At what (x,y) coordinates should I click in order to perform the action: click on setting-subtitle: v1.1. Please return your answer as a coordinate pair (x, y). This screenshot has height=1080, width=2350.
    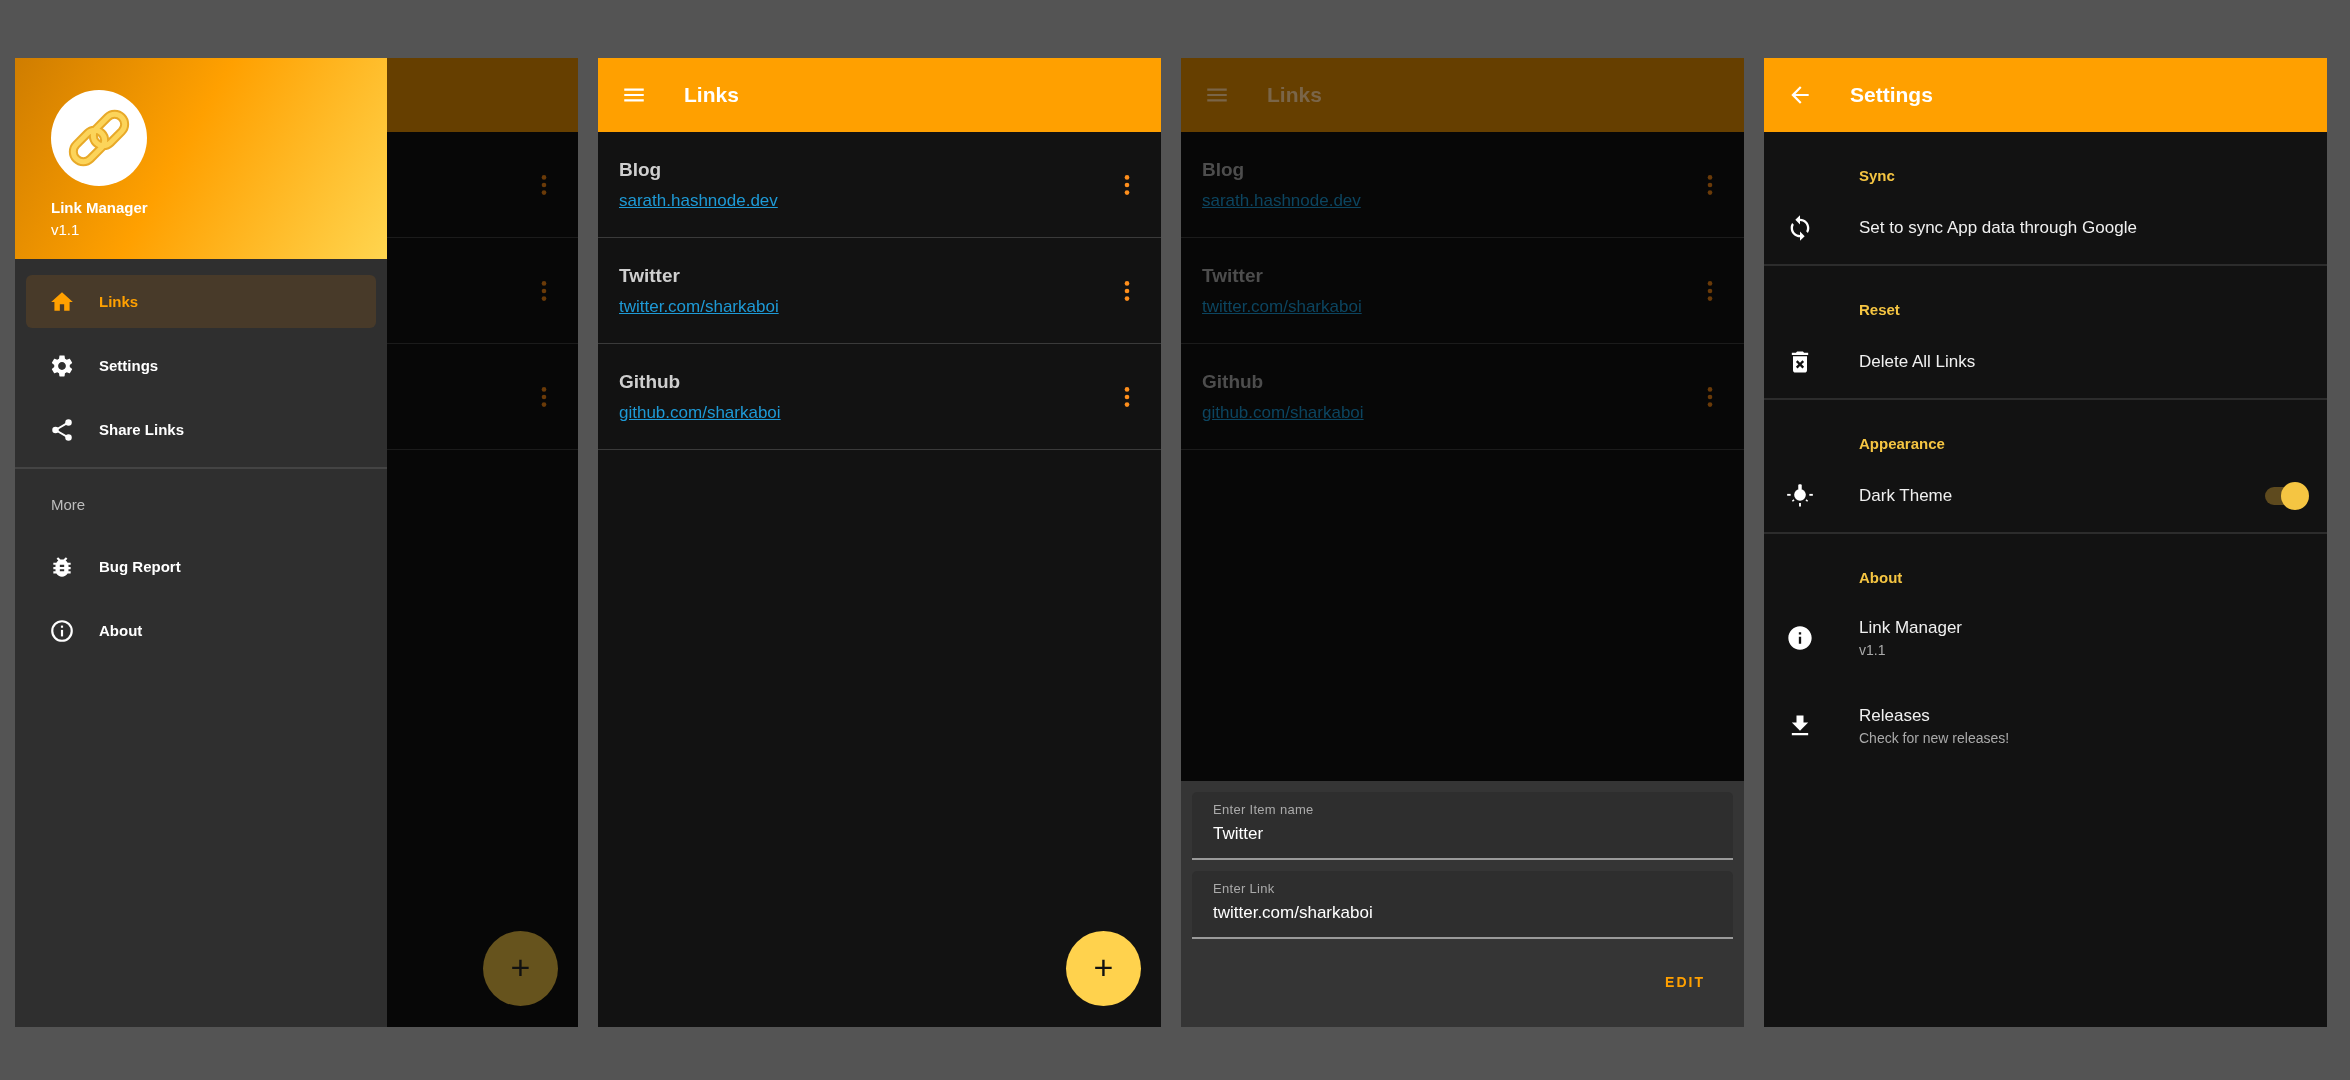
    Looking at the image, I should click on (1872, 650).